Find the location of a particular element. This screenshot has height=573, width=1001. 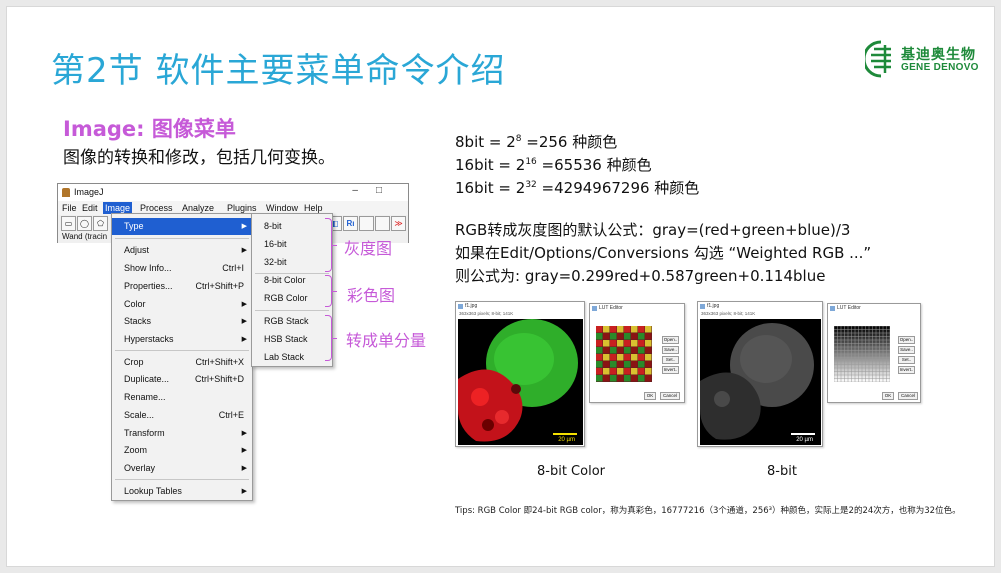

polygon-tool-icon: ⬠ is located at coordinates (100, 223).